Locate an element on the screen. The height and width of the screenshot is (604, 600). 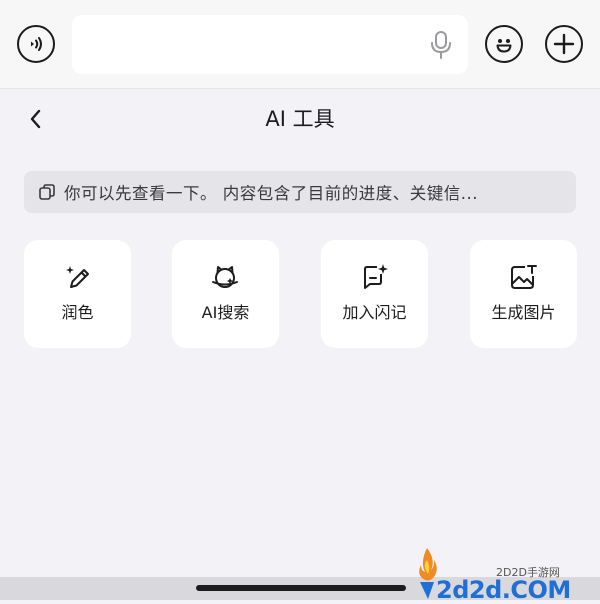
page-title: AI 工具 is located at coordinates (300, 119).